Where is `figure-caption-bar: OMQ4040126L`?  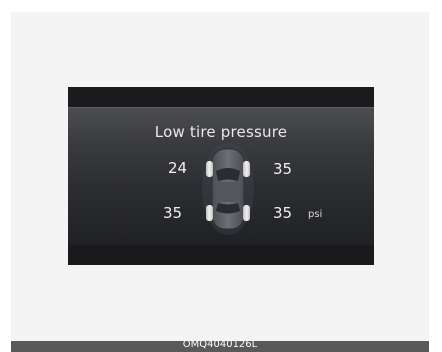 figure-caption-bar: OMQ4040126L is located at coordinates (220, 345).